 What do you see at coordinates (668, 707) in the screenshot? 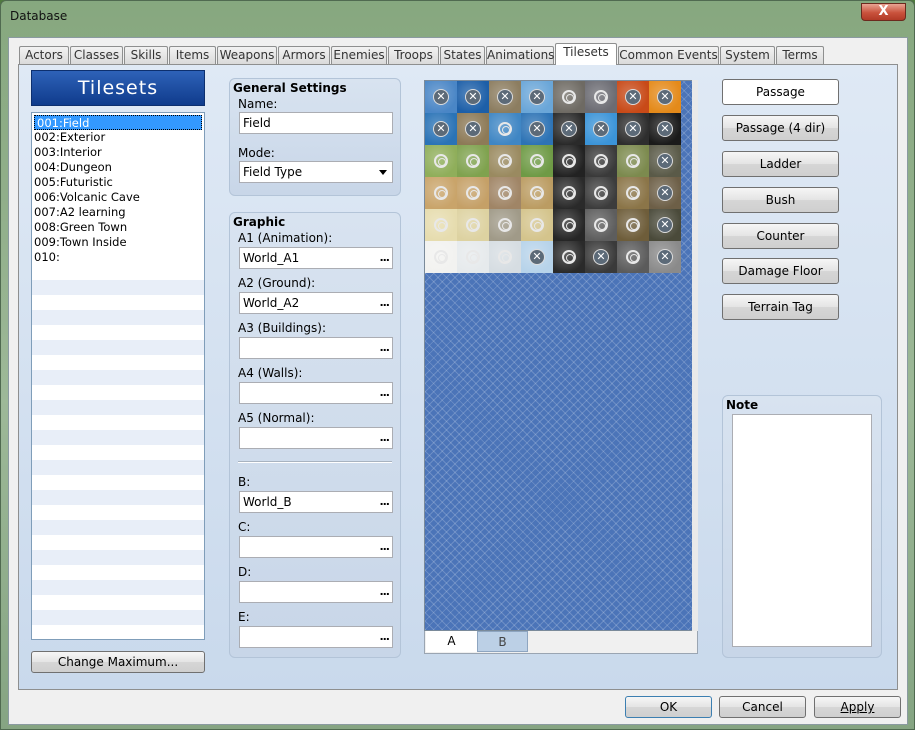
I see `ok-button: OK` at bounding box center [668, 707].